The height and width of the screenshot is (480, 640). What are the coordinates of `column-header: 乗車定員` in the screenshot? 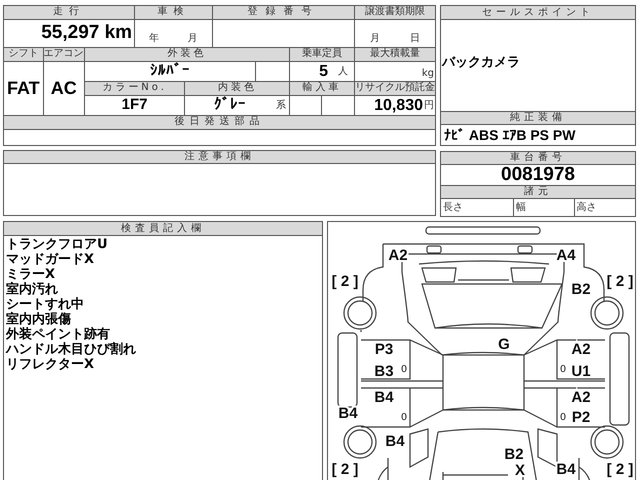 It's located at (322, 54).